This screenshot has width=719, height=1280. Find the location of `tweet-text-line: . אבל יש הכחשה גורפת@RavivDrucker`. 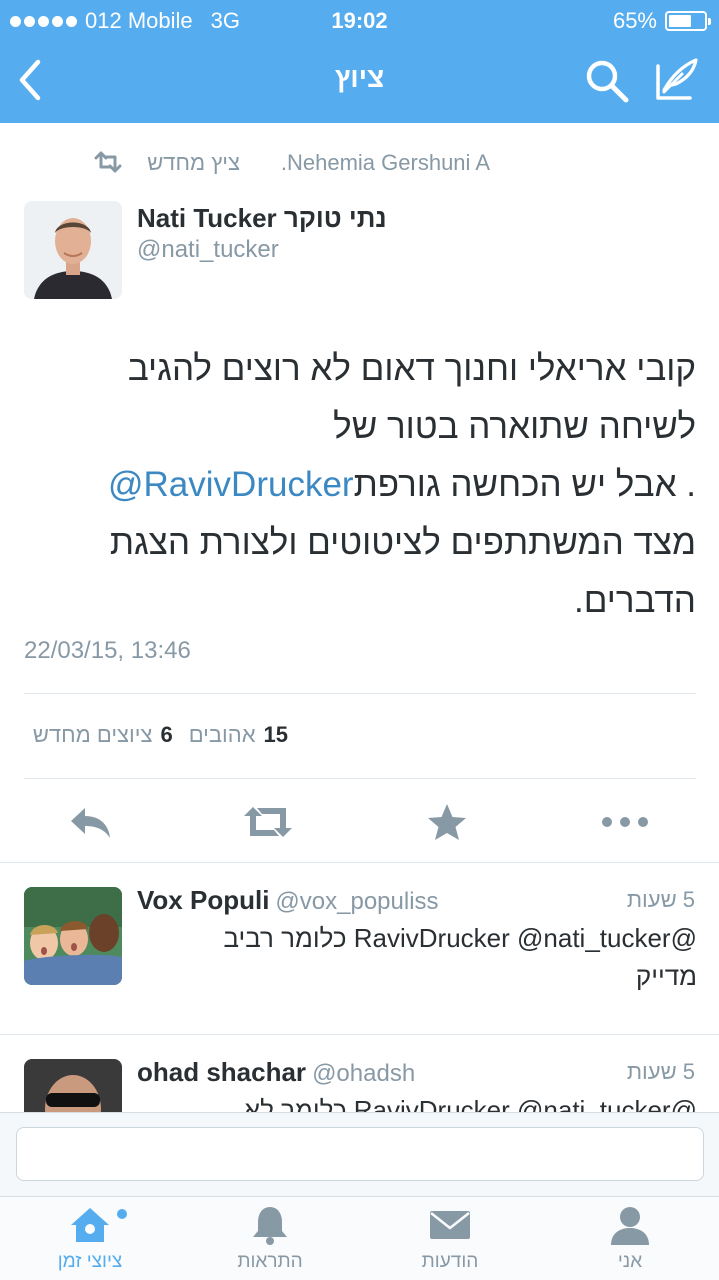

tweet-text-line: . אבל יש הכחשה גורפת@RavivDrucker is located at coordinates (358, 485).